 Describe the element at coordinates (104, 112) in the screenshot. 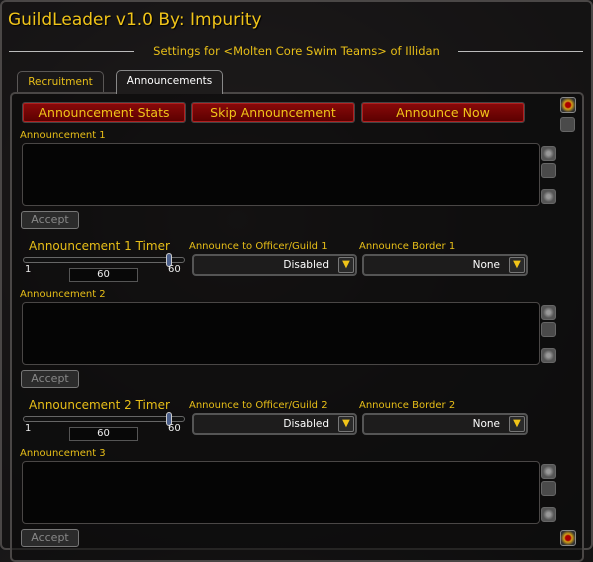

I see `announcement-stats-button: Announcement Stats` at that location.